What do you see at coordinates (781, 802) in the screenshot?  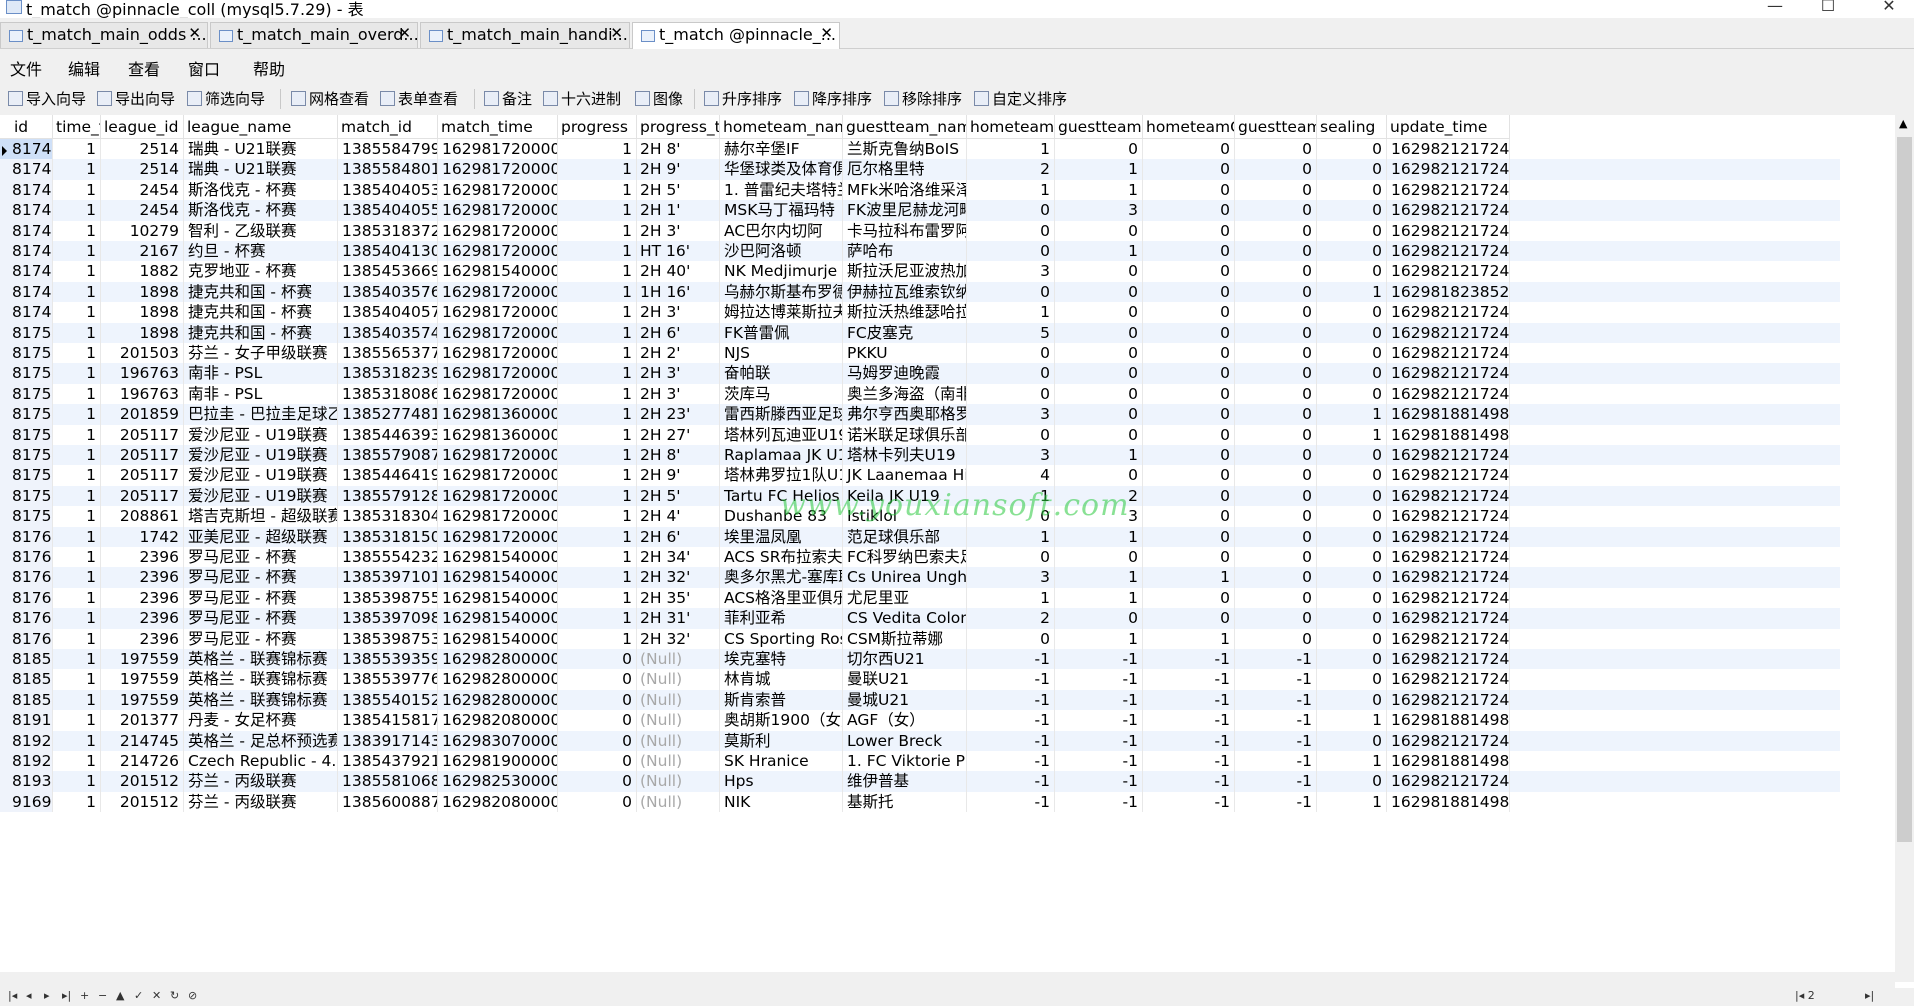 I see `cell-hometeam-name: NIK` at bounding box center [781, 802].